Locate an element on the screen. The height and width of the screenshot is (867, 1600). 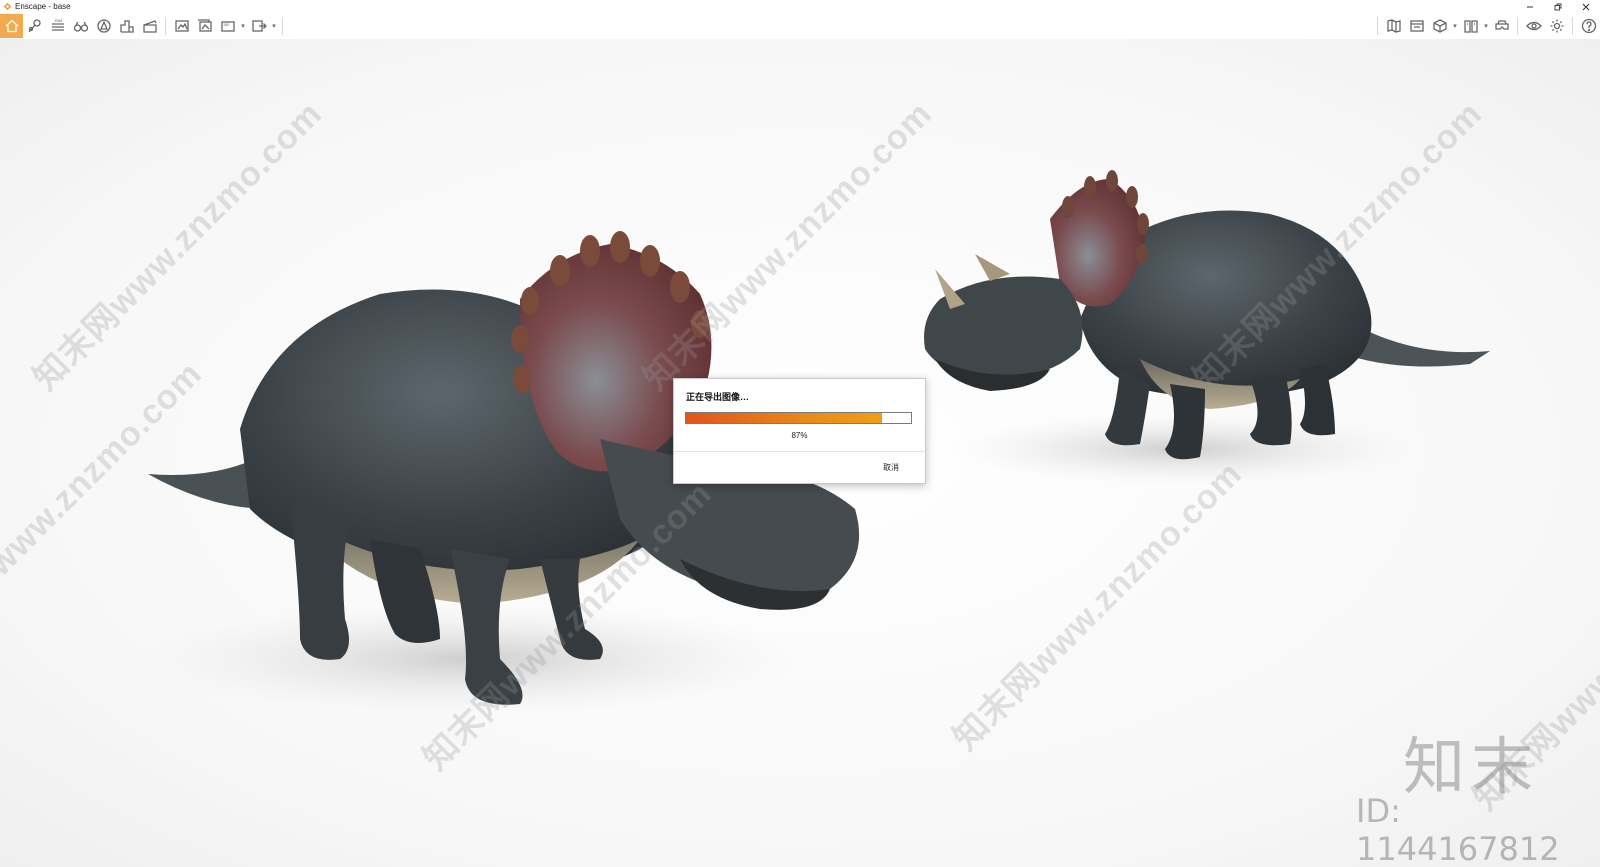
cube-dropdown: ▾ is located at coordinates (1455, 26).